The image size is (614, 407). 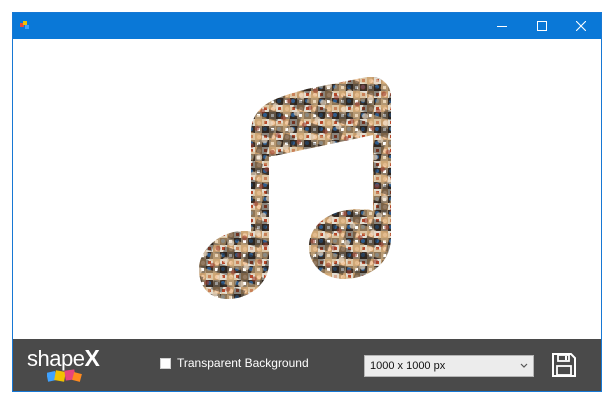 I want to click on maximize-button, so click(x=542, y=26).